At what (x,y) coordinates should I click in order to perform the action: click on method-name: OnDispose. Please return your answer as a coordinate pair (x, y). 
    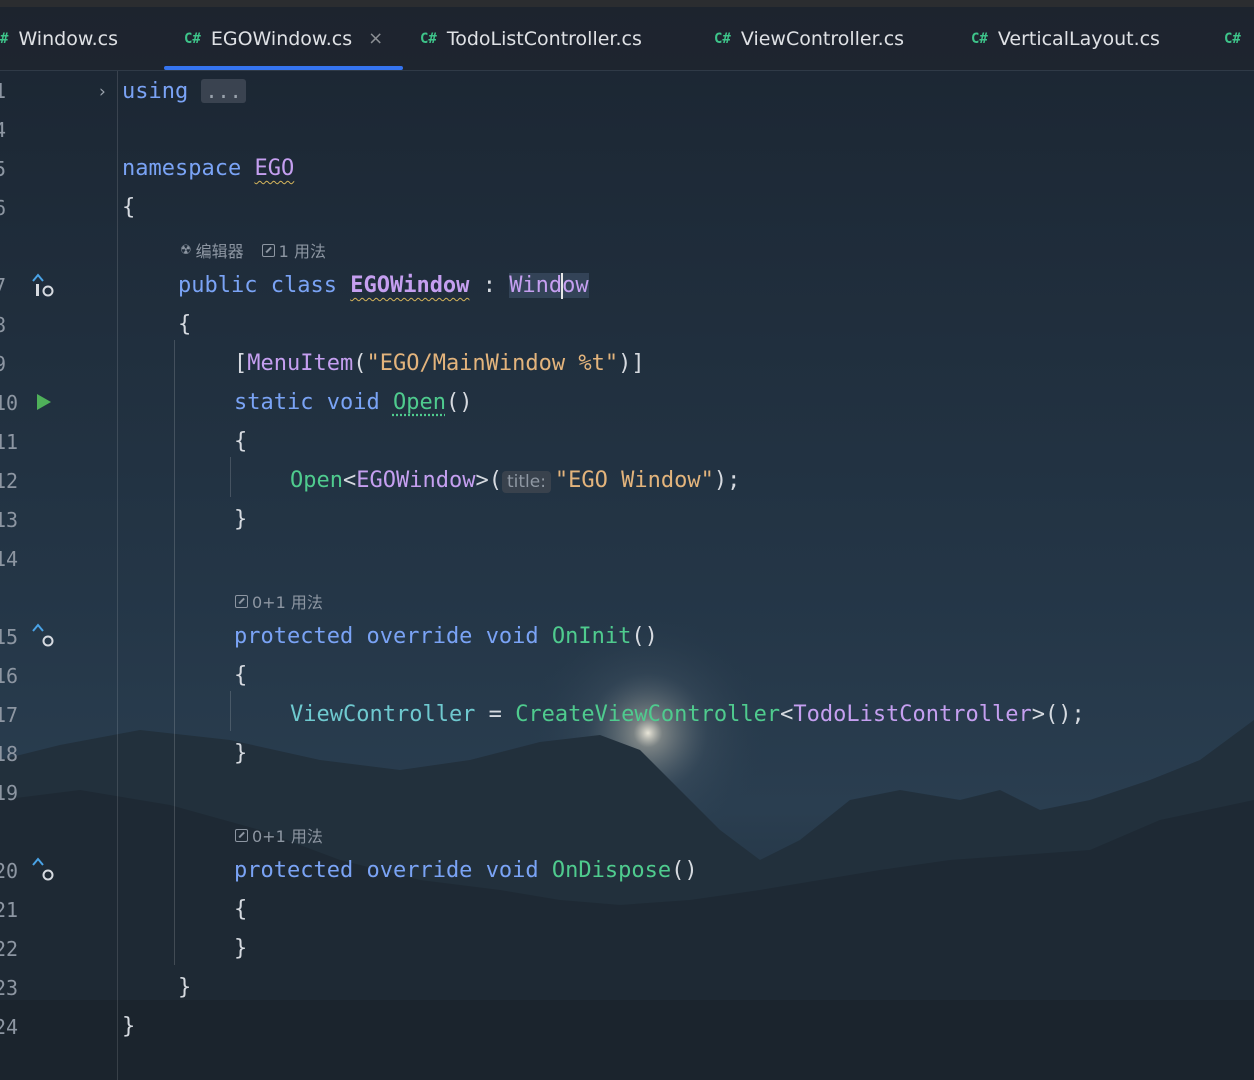
    Looking at the image, I should click on (611, 870).